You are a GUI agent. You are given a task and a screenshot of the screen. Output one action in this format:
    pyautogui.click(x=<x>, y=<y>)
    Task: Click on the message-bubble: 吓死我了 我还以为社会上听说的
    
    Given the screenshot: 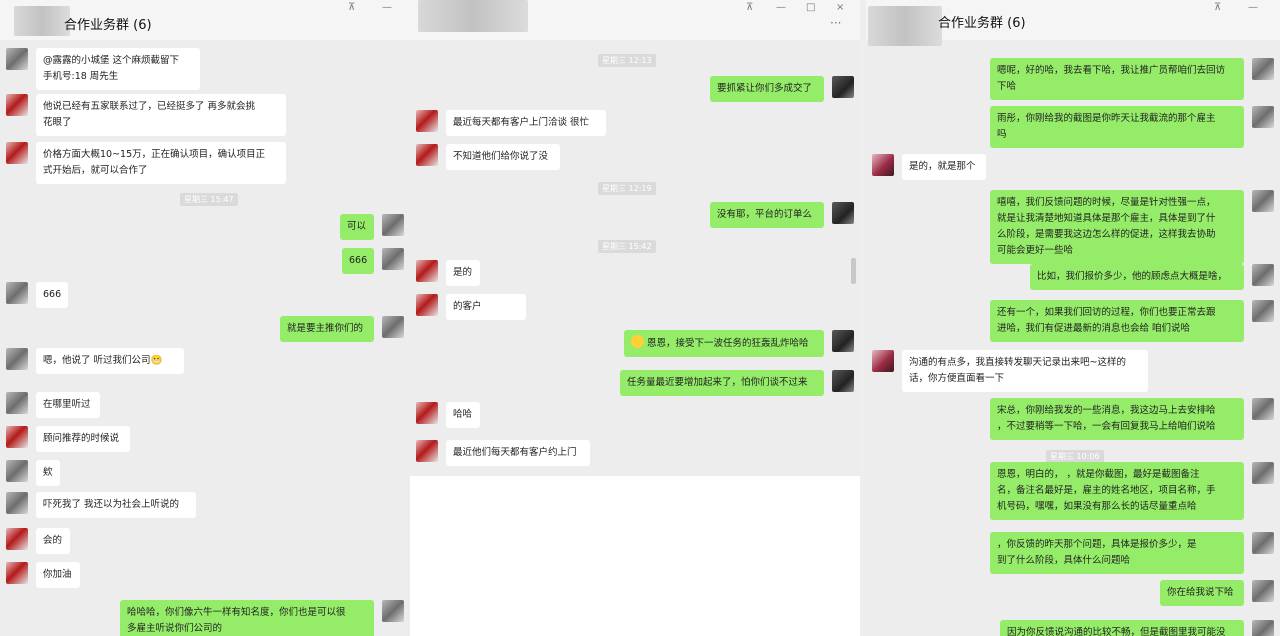 What is the action you would take?
    pyautogui.click(x=116, y=505)
    